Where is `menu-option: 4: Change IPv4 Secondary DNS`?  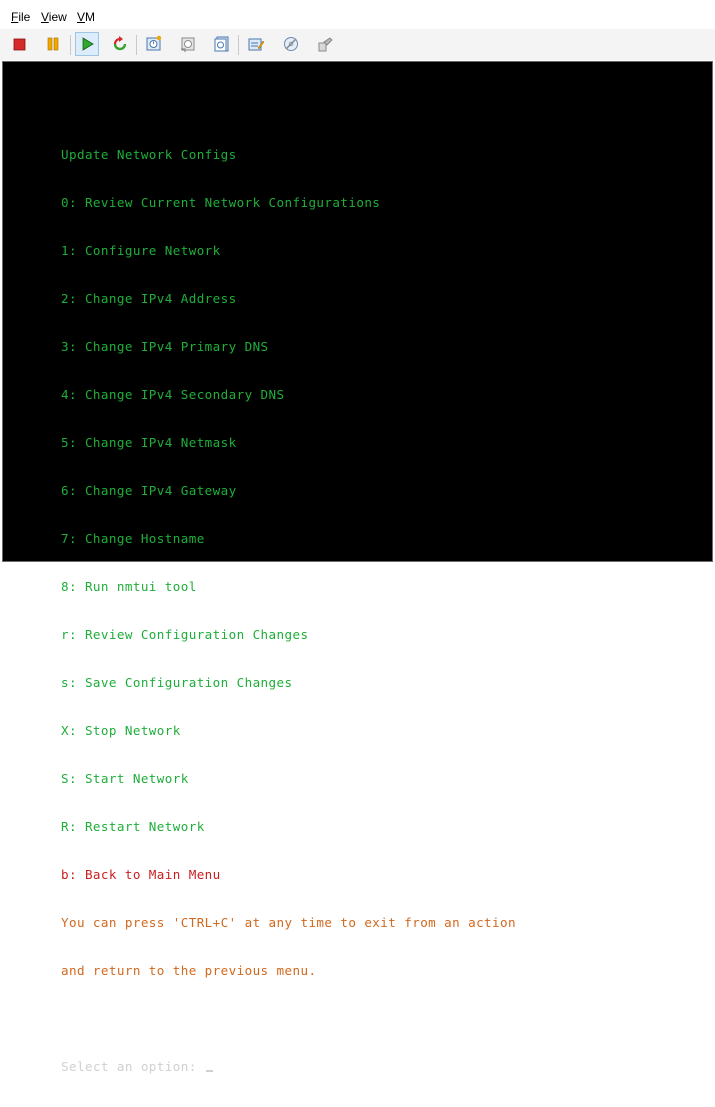
menu-option: 4: Change IPv4 Secondary DNS is located at coordinates (173, 394).